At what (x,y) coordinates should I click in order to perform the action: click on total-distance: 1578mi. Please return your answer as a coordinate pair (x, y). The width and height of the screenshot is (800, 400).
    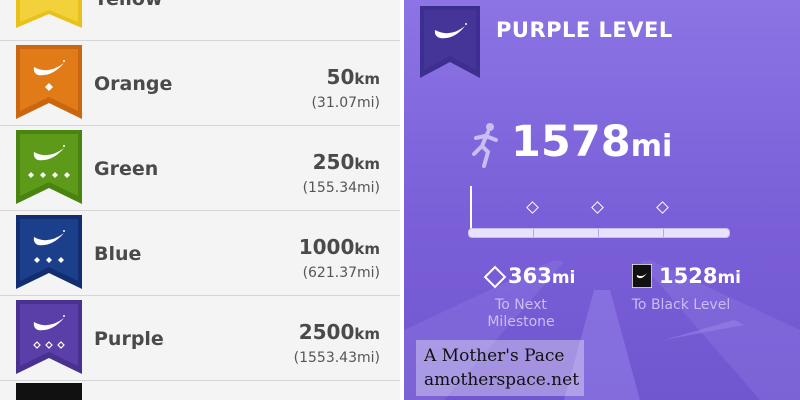
    Looking at the image, I should click on (592, 142).